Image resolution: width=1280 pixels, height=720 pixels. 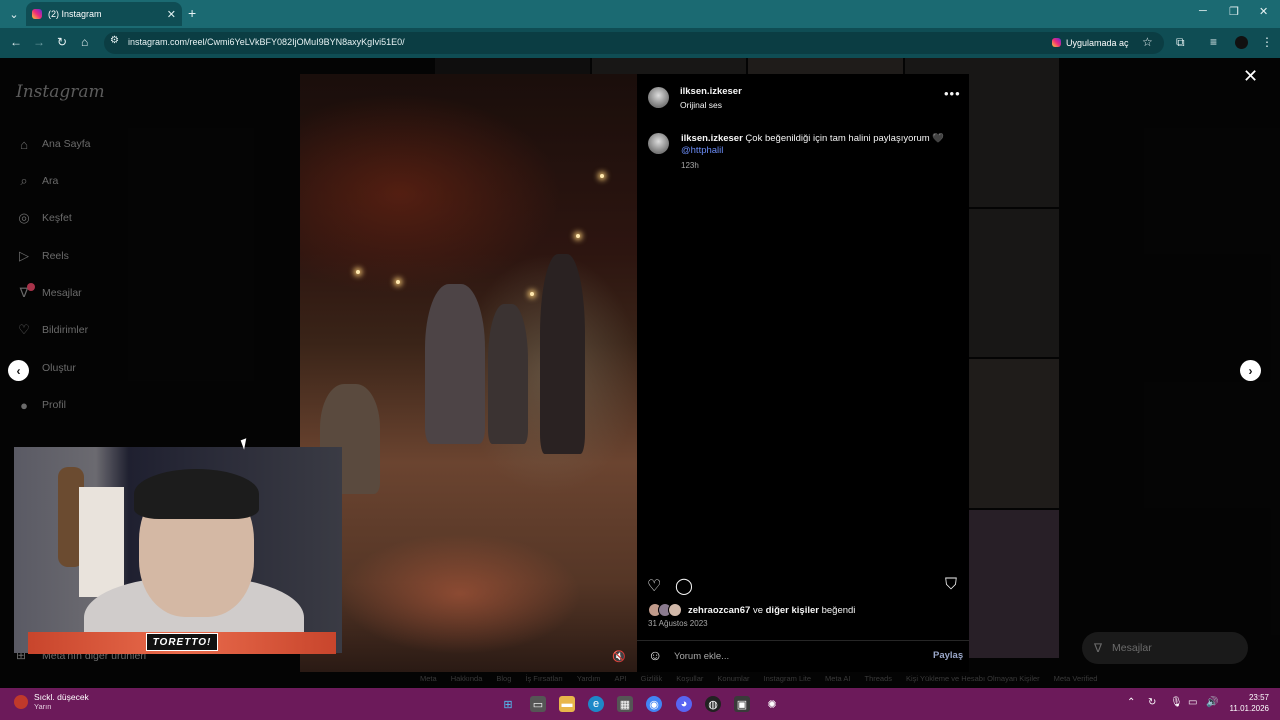 What do you see at coordinates (538, 704) in the screenshot?
I see `task-view-icon: ▭` at bounding box center [538, 704].